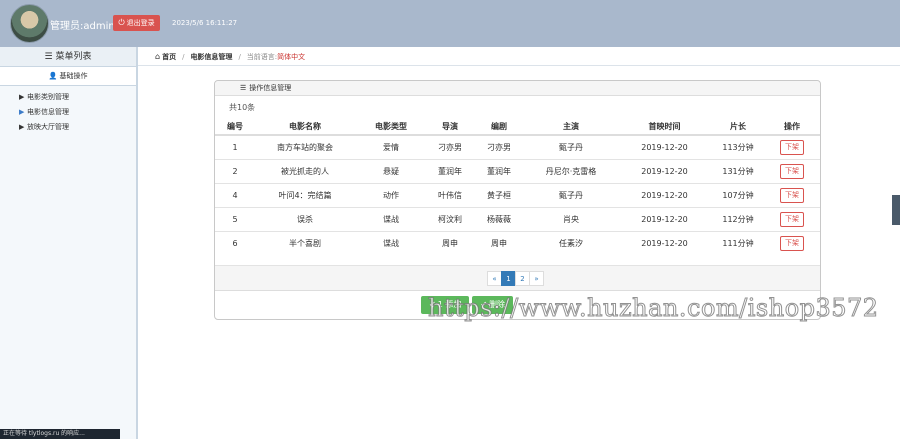 This screenshot has height=439, width=900. Describe the element at coordinates (235, 218) in the screenshot. I see `table-cell: 5` at that location.